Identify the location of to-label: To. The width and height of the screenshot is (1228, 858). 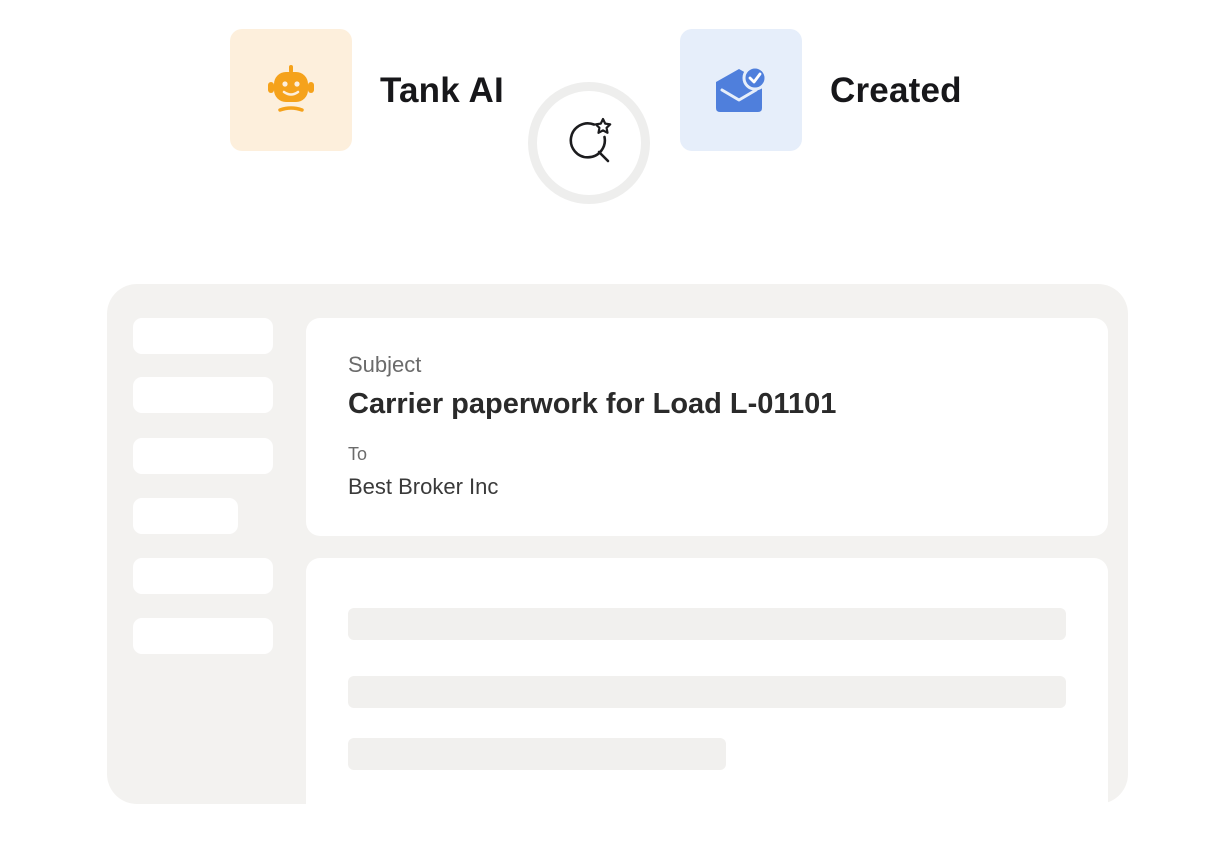
(358, 454).